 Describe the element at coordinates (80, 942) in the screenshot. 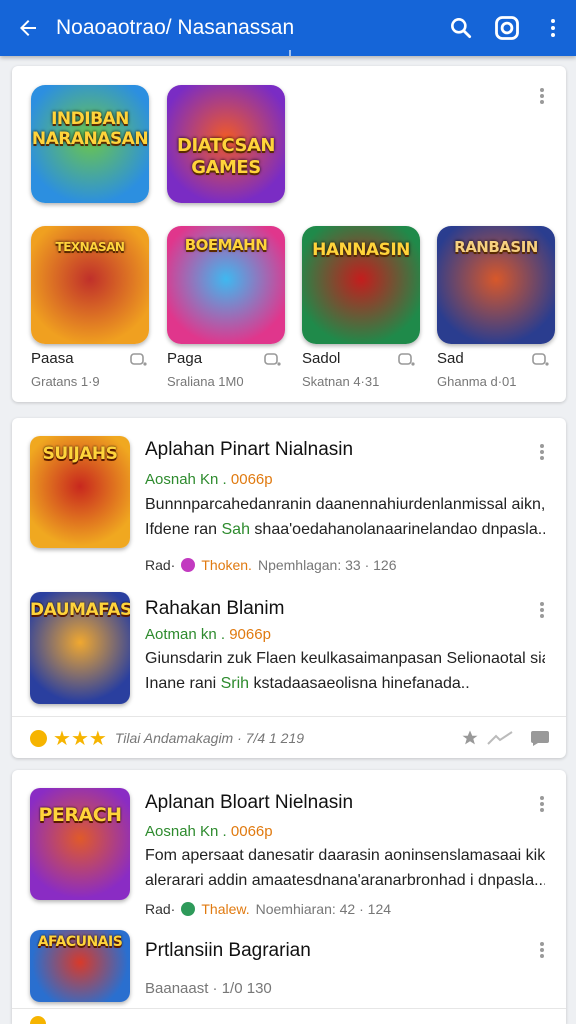

I see `thumbnail-art-text: AFACUNAIS` at that location.